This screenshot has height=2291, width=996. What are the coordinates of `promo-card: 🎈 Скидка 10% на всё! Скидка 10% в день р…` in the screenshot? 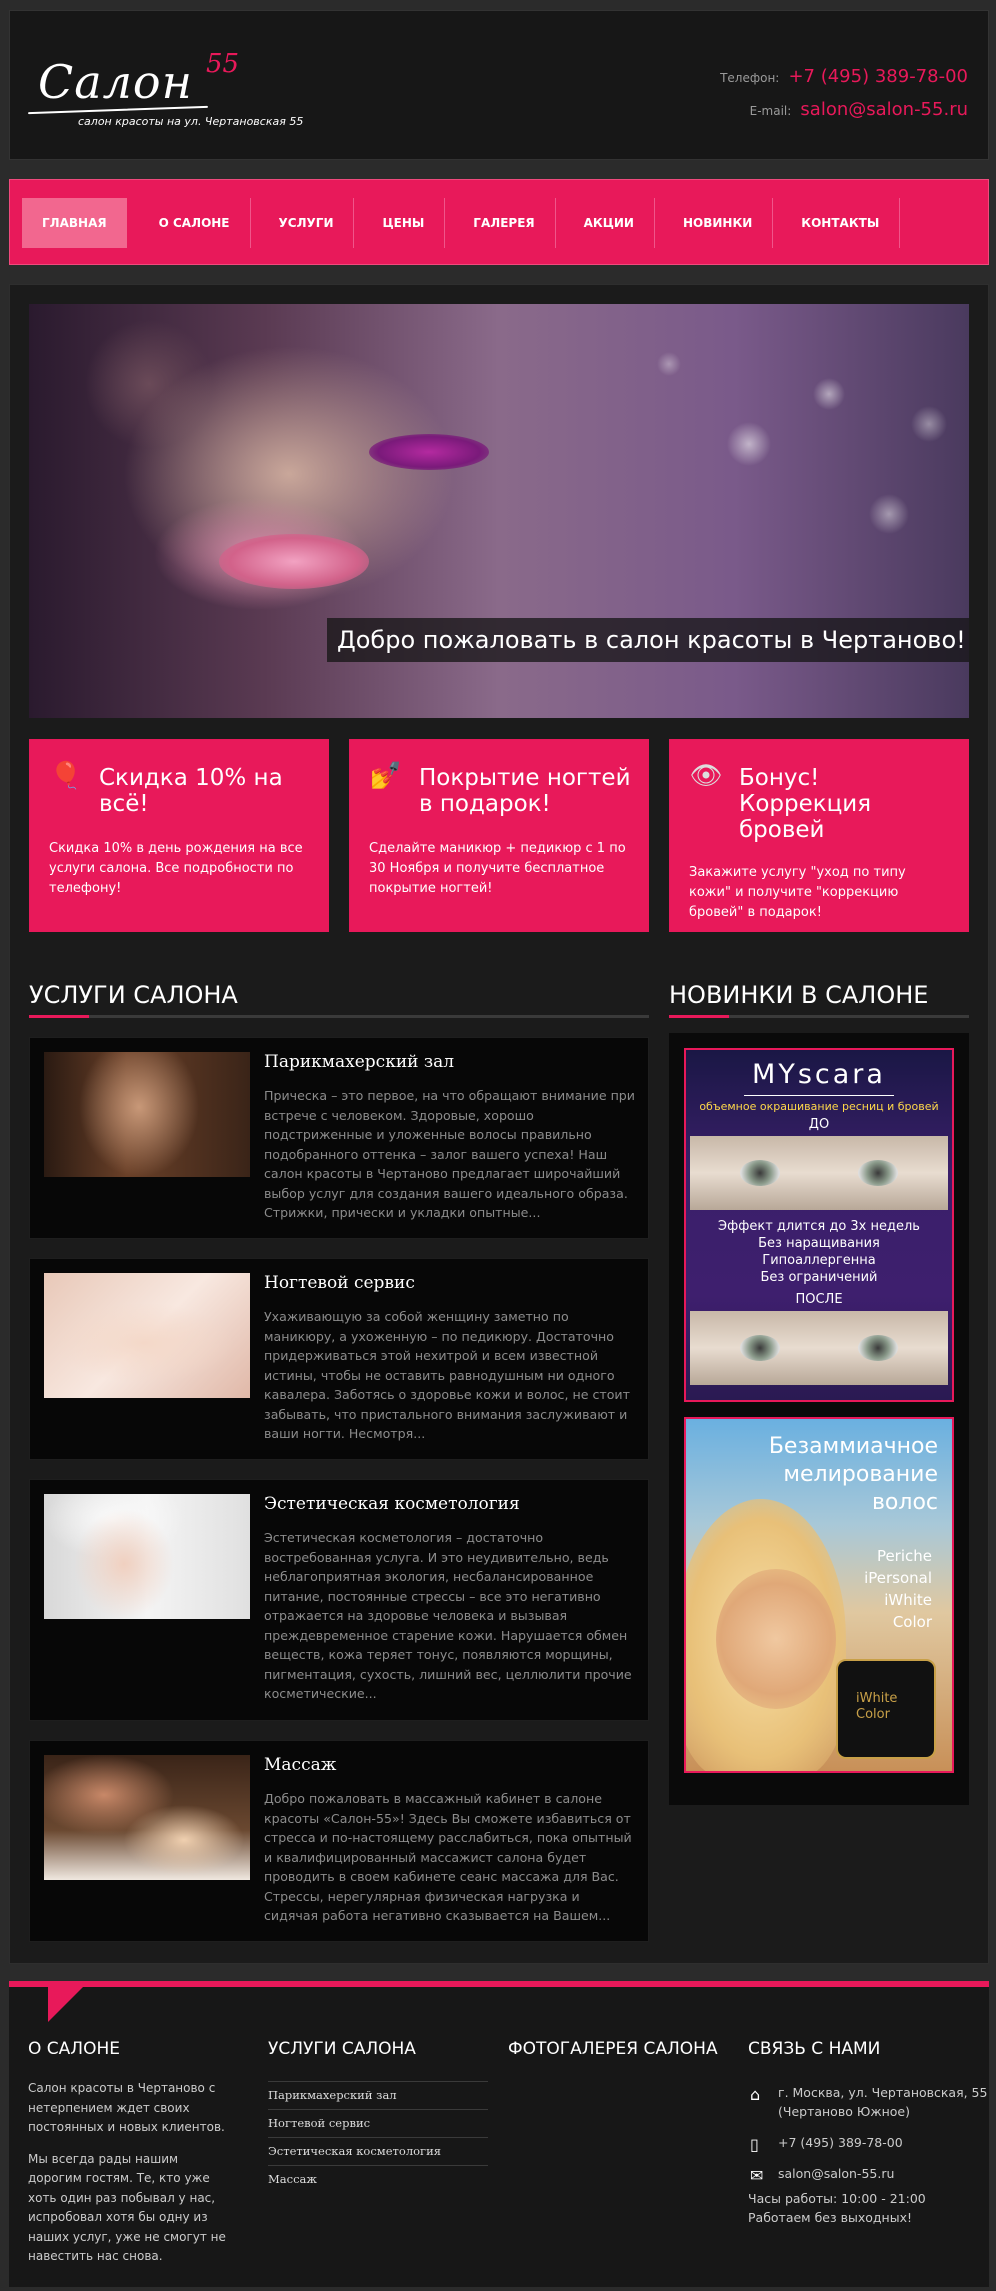 It's located at (179, 835).